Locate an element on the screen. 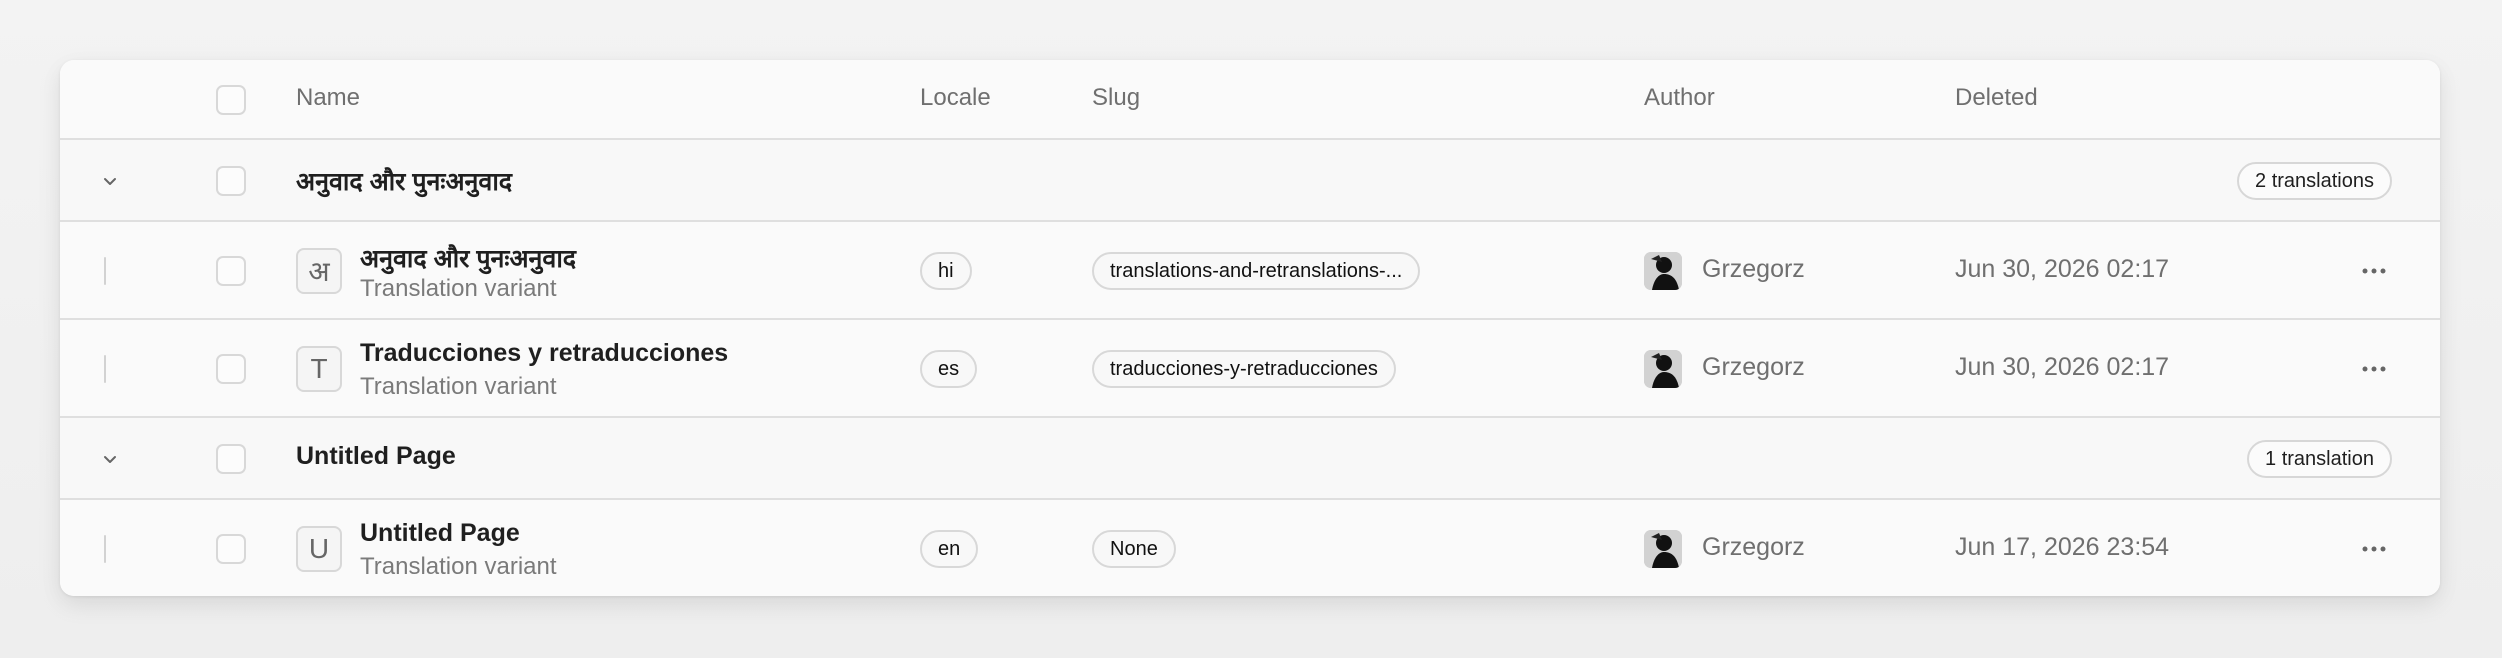 The image size is (2502, 658). table-header-row: Name Locale Slug Author Deleted is located at coordinates (1250, 100).